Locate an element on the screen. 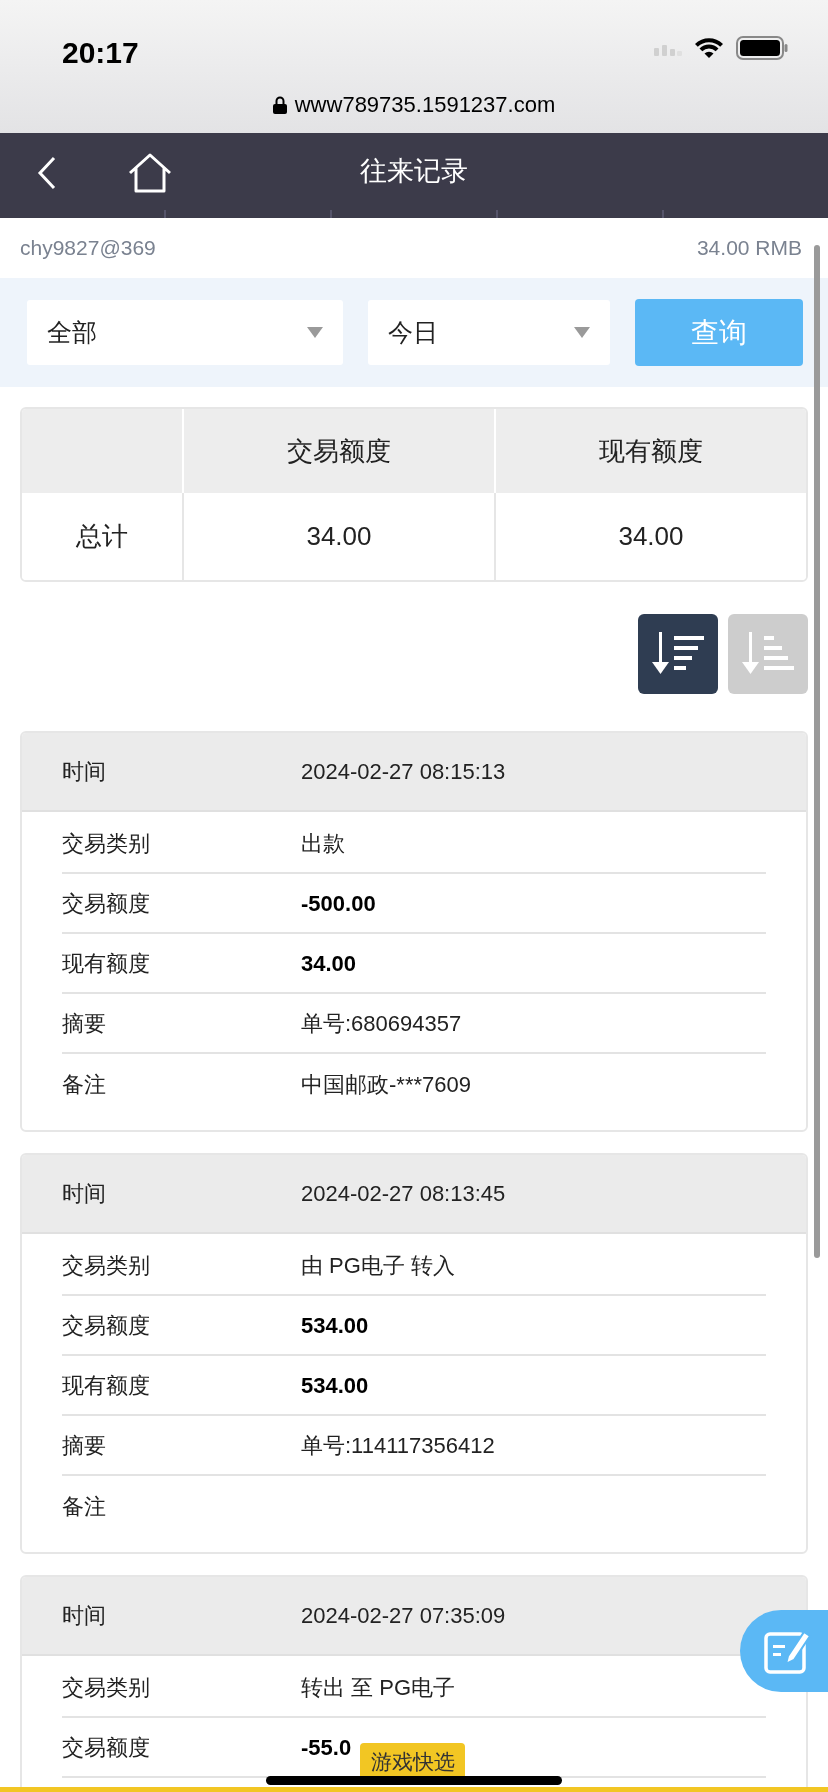  time-value: 2024-02-27 08:15:13 is located at coordinates (403, 772).